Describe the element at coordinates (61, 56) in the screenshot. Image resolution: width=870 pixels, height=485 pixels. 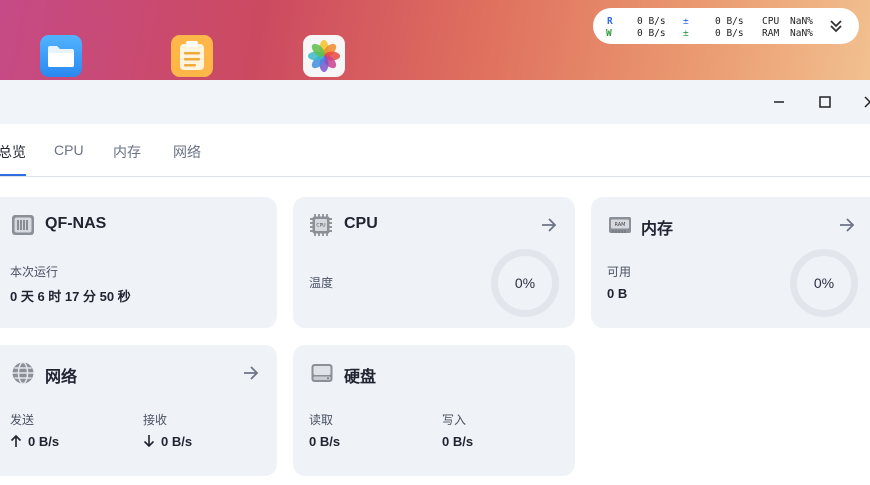
I see `folder-icon` at that location.